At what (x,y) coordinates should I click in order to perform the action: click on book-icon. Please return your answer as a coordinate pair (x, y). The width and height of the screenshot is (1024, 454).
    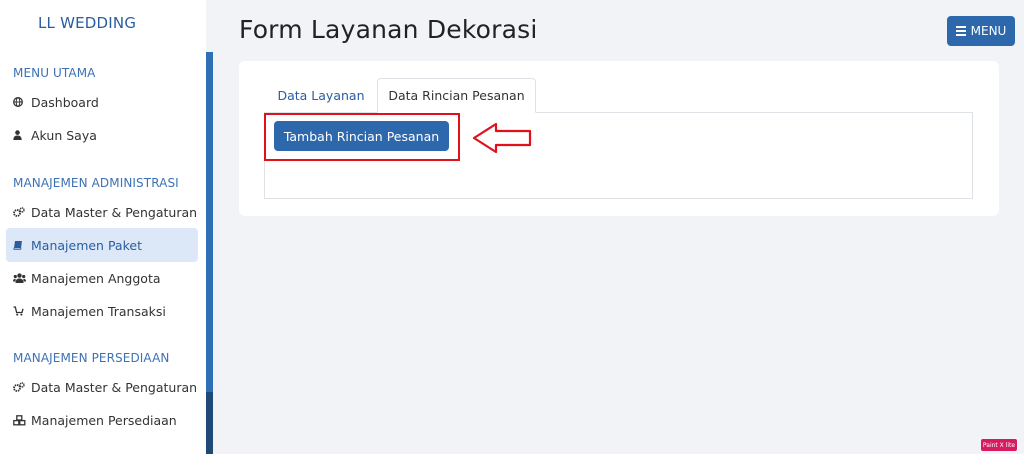
    Looking at the image, I should click on (22, 245).